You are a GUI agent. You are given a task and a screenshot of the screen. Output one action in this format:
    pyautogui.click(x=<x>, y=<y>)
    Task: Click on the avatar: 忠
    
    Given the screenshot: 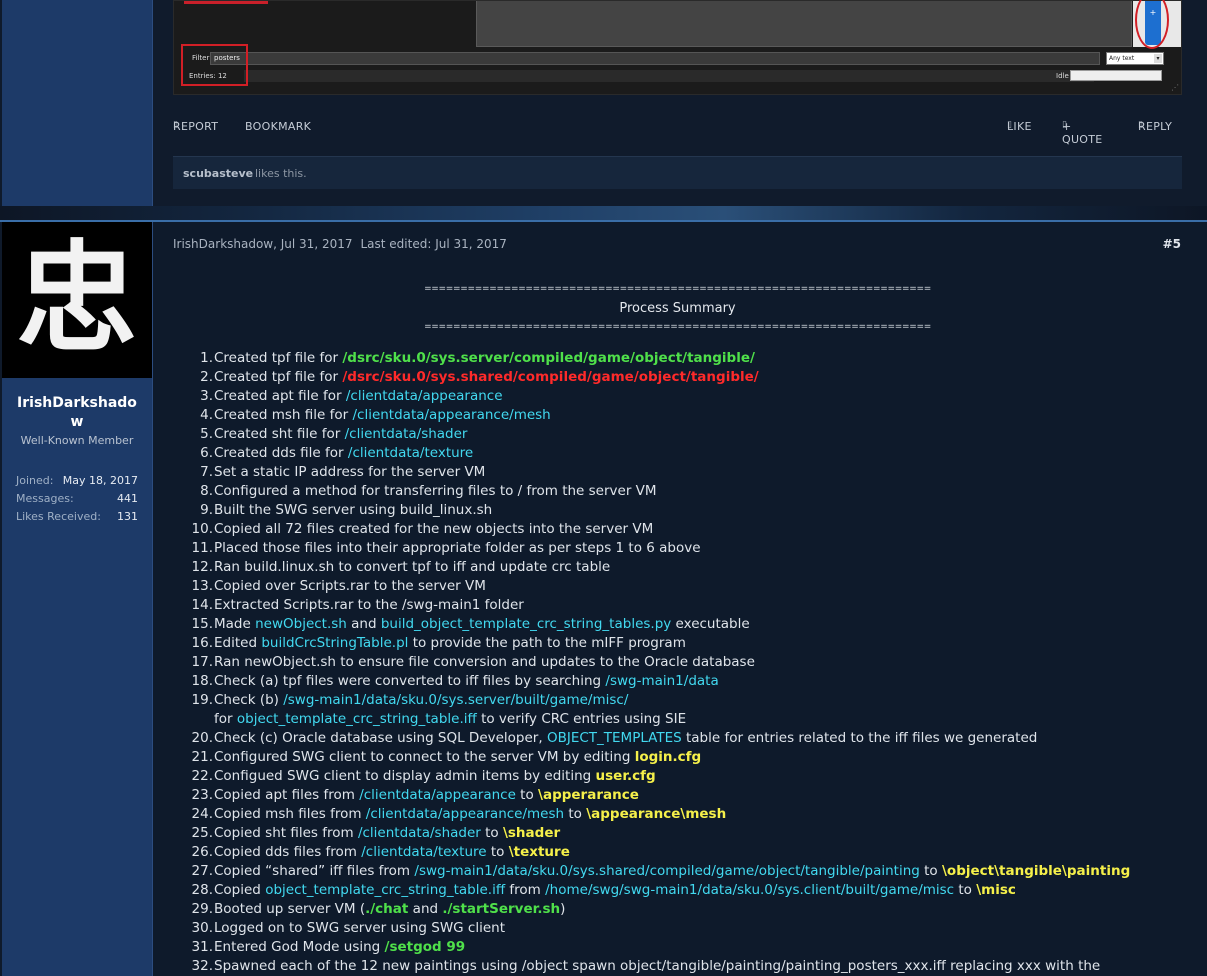 What is the action you would take?
    pyautogui.click(x=77, y=300)
    